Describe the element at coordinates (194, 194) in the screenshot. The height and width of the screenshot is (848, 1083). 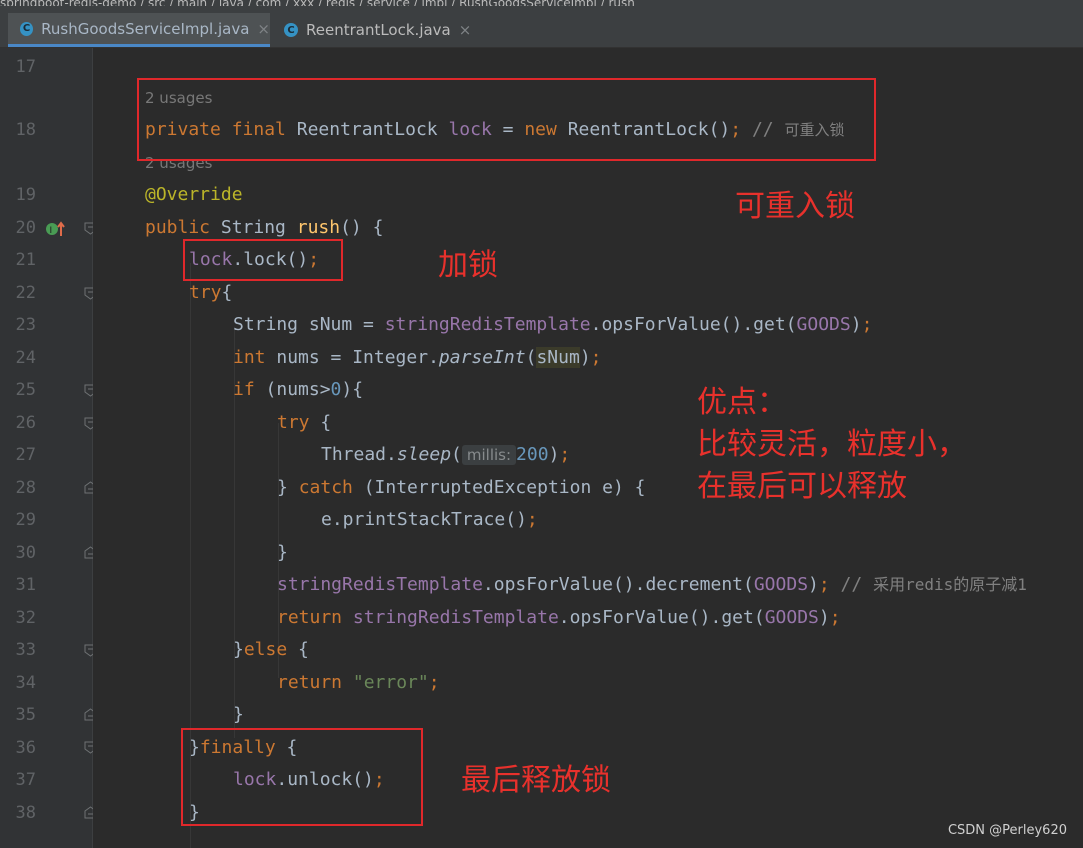
I see `code-line-19: @Override` at that location.